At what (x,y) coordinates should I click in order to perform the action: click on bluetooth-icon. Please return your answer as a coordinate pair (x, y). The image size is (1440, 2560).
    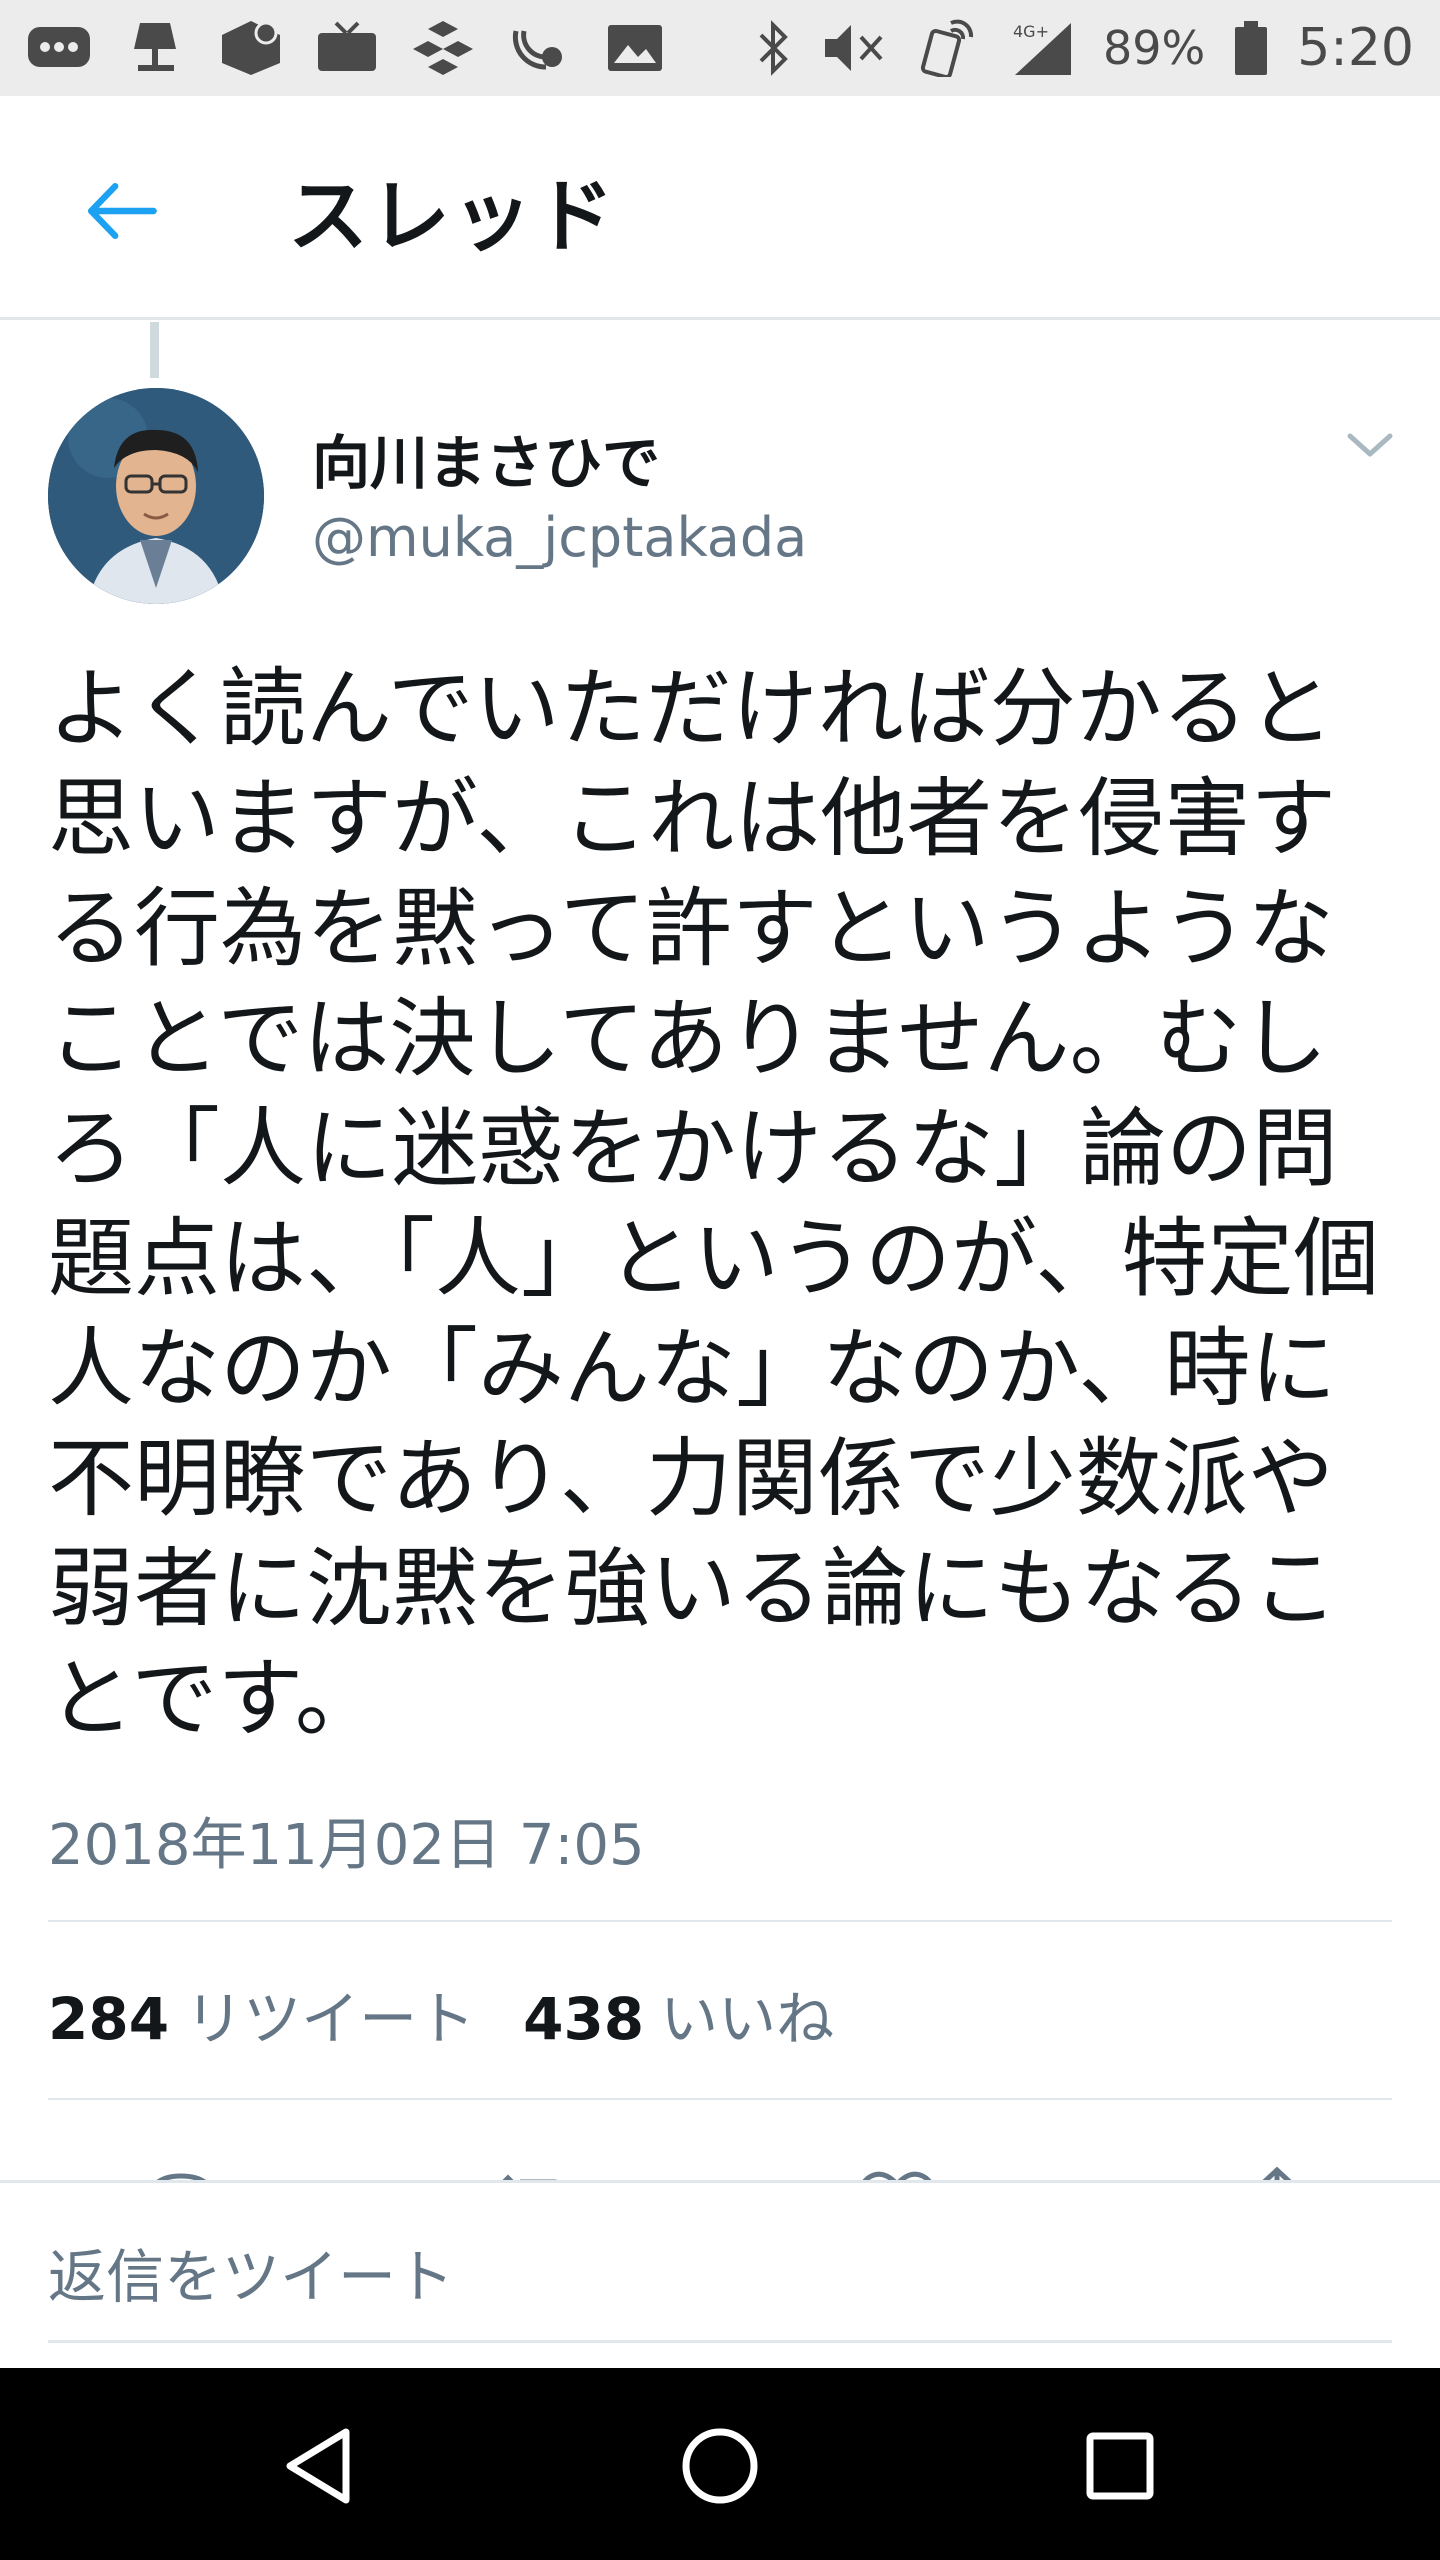
    Looking at the image, I should click on (773, 48).